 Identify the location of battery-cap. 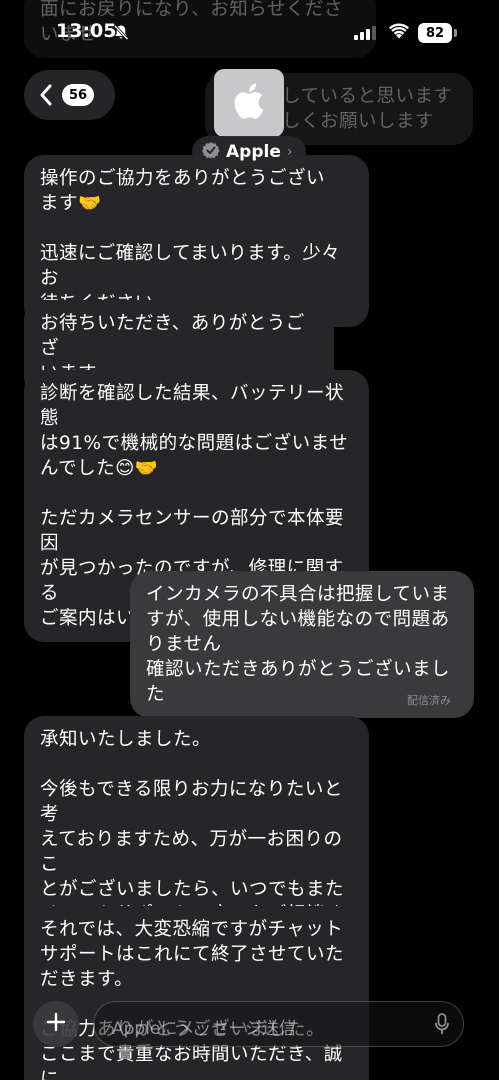
(455, 33).